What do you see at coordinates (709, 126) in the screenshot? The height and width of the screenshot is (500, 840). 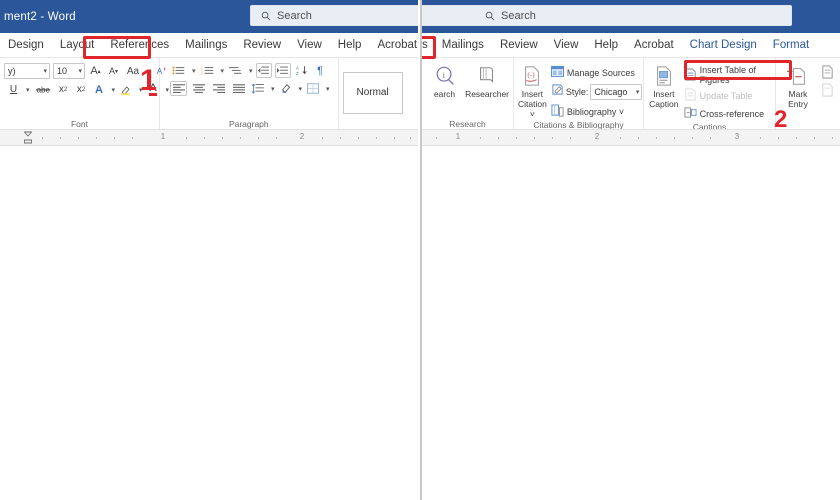 I see `captions-group-label: Captions` at bounding box center [709, 126].